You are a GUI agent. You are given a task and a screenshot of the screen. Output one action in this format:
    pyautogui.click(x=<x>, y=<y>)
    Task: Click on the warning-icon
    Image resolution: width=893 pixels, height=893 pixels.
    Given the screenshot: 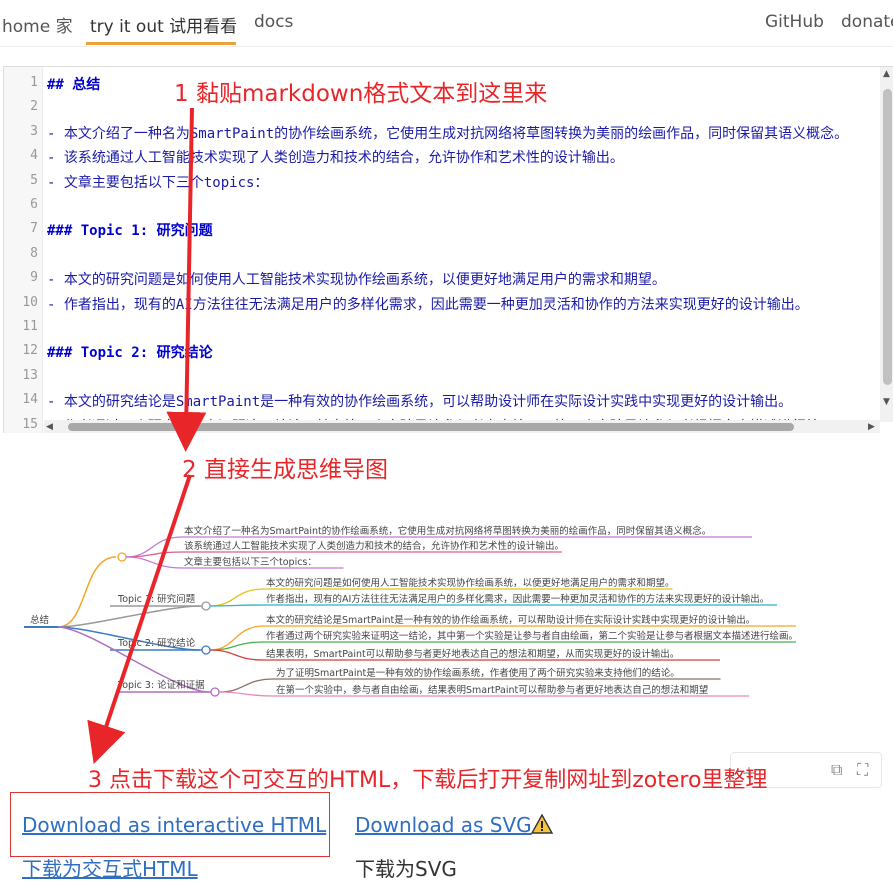 What is the action you would take?
    pyautogui.click(x=542, y=824)
    